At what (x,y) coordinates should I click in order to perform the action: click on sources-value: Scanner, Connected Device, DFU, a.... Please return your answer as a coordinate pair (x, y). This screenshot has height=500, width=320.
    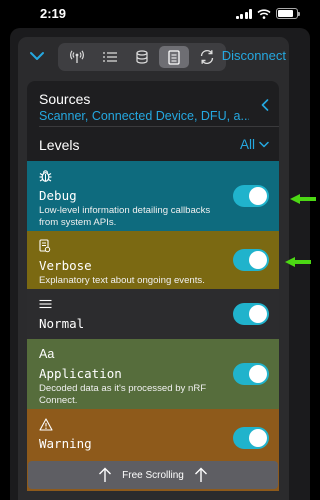
    Looking at the image, I should click on (144, 116).